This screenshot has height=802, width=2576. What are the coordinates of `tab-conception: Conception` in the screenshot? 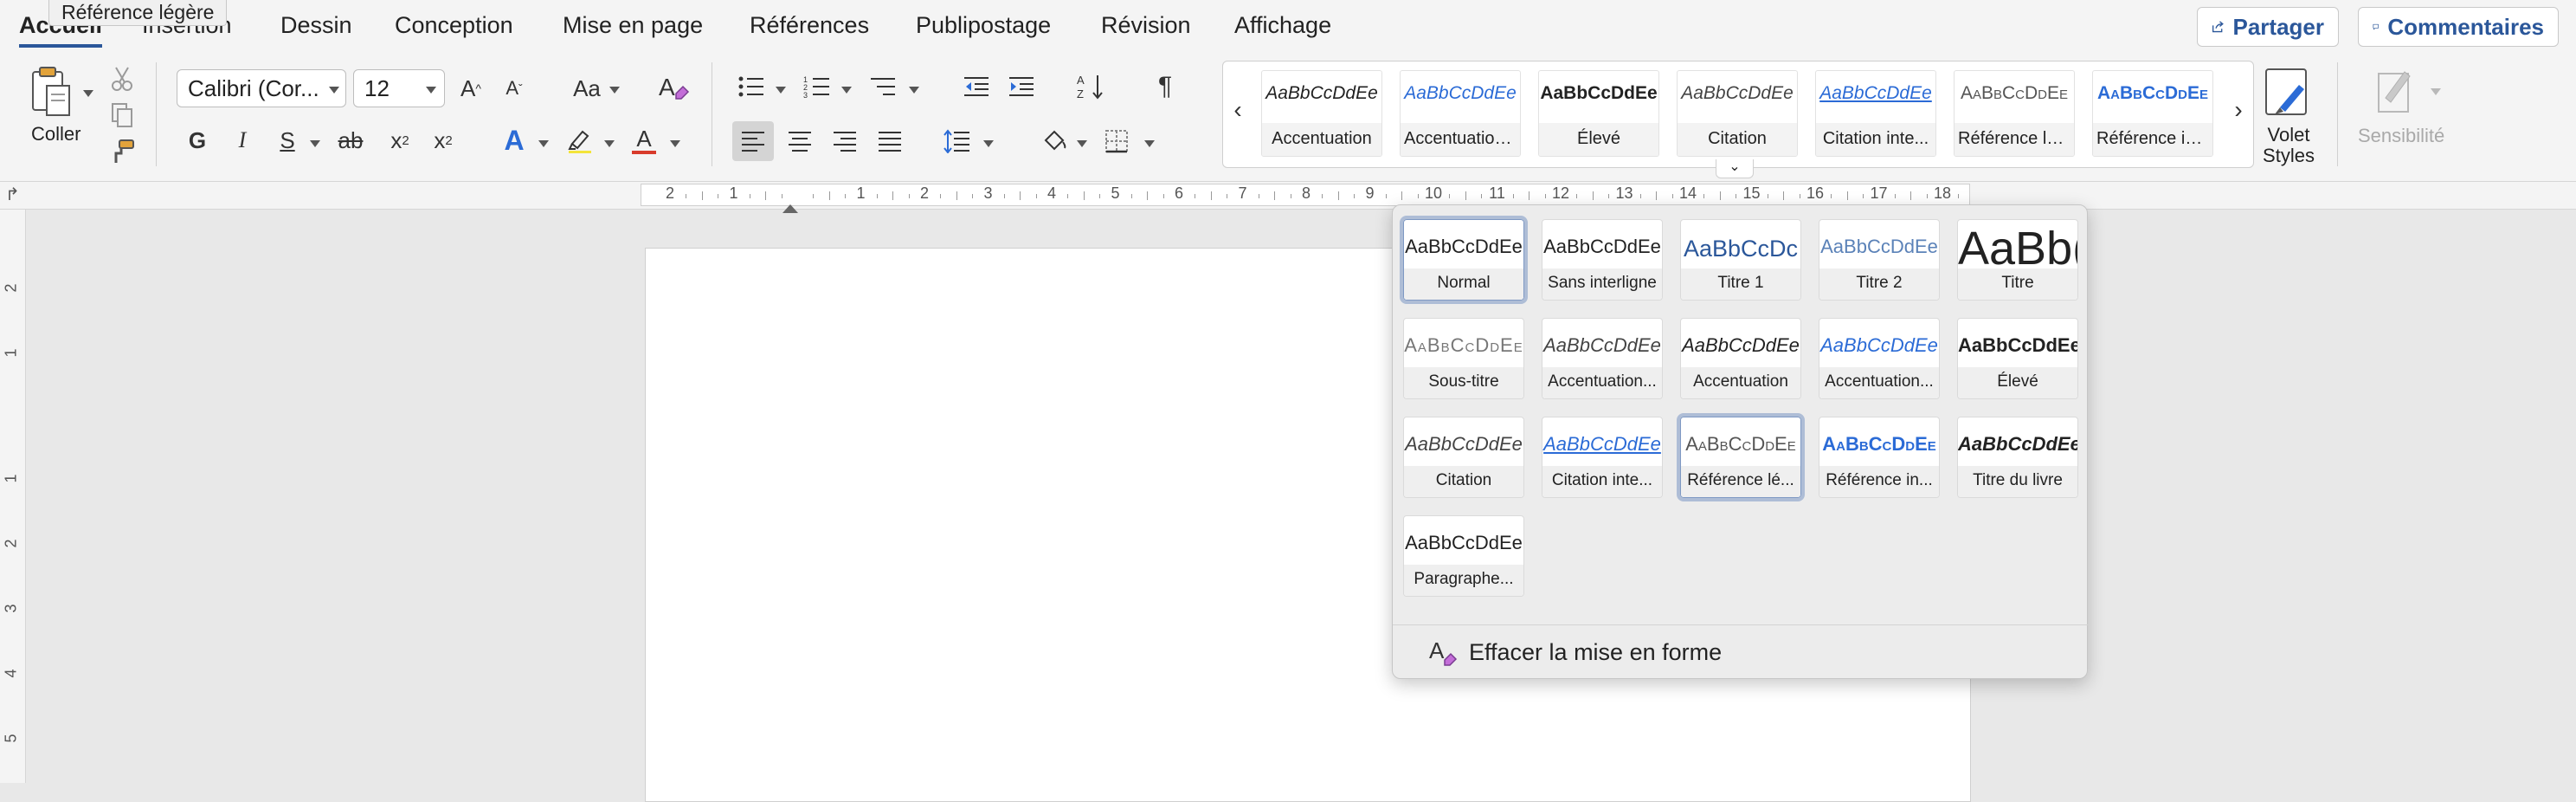 It's located at (454, 25).